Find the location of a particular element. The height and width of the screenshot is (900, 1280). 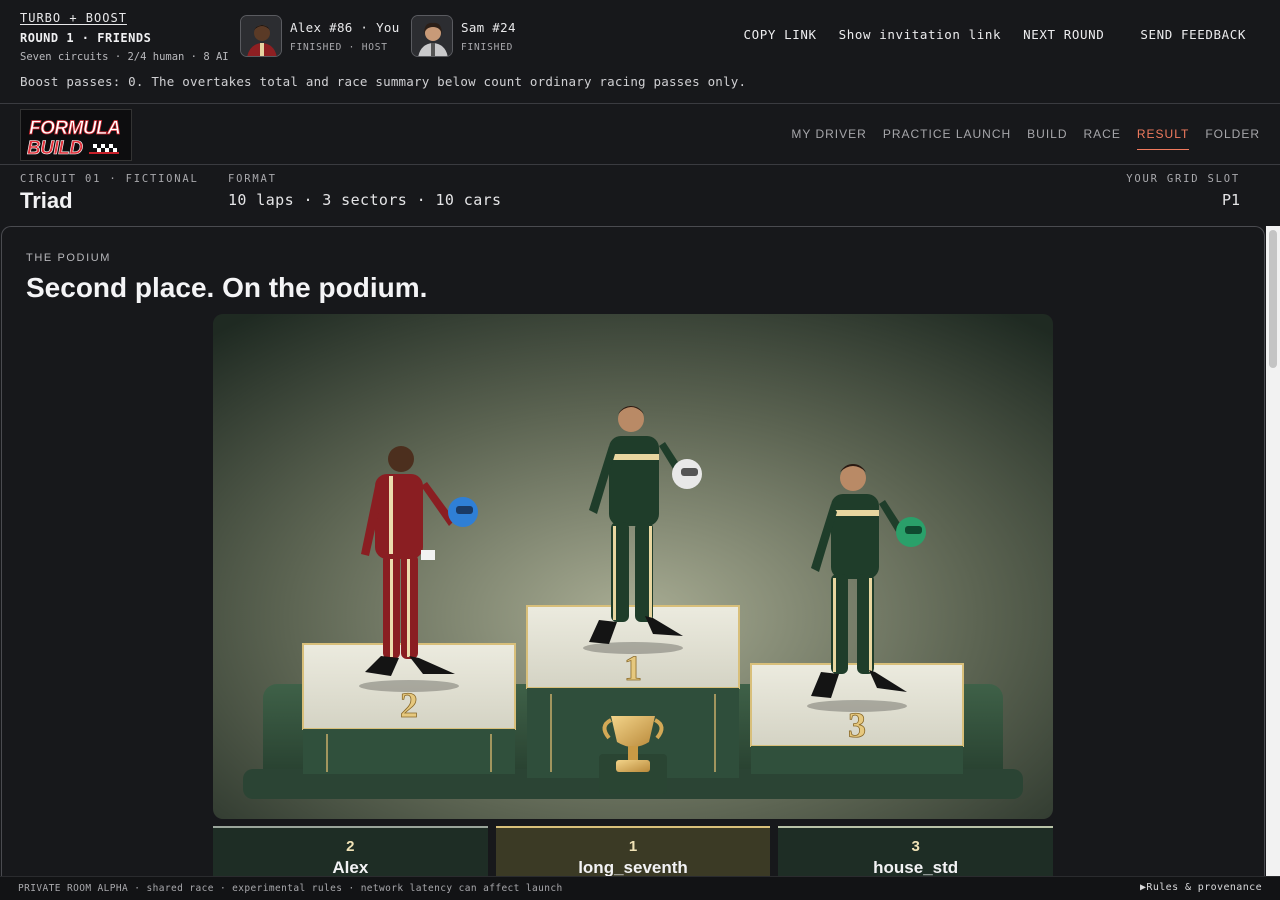

circuit-label: CIRCUIT 01 · FICTIONAL is located at coordinates (109, 179).